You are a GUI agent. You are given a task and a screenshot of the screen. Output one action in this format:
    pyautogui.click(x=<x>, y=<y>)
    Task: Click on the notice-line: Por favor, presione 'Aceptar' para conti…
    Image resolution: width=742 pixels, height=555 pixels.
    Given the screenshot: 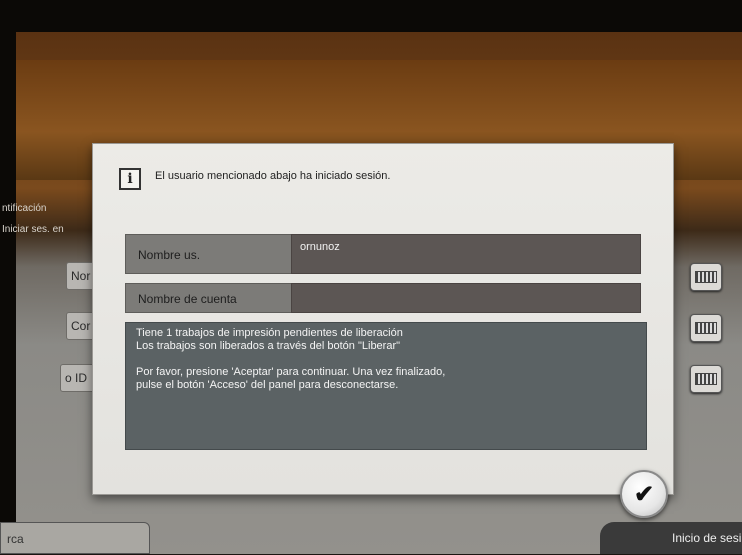 What is the action you would take?
    pyautogui.click(x=291, y=372)
    